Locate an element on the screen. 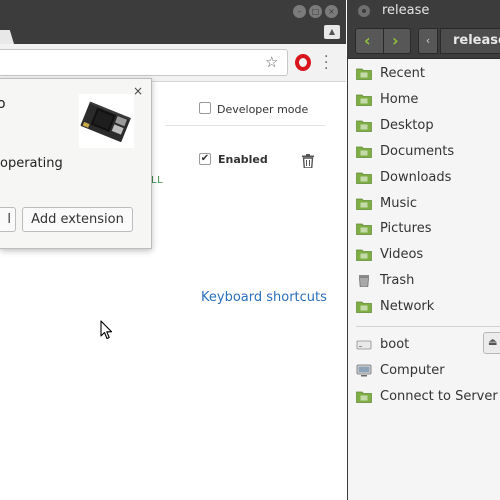 The width and height of the screenshot is (500, 500). bookmark-star-icon: ☆ is located at coordinates (271, 62).